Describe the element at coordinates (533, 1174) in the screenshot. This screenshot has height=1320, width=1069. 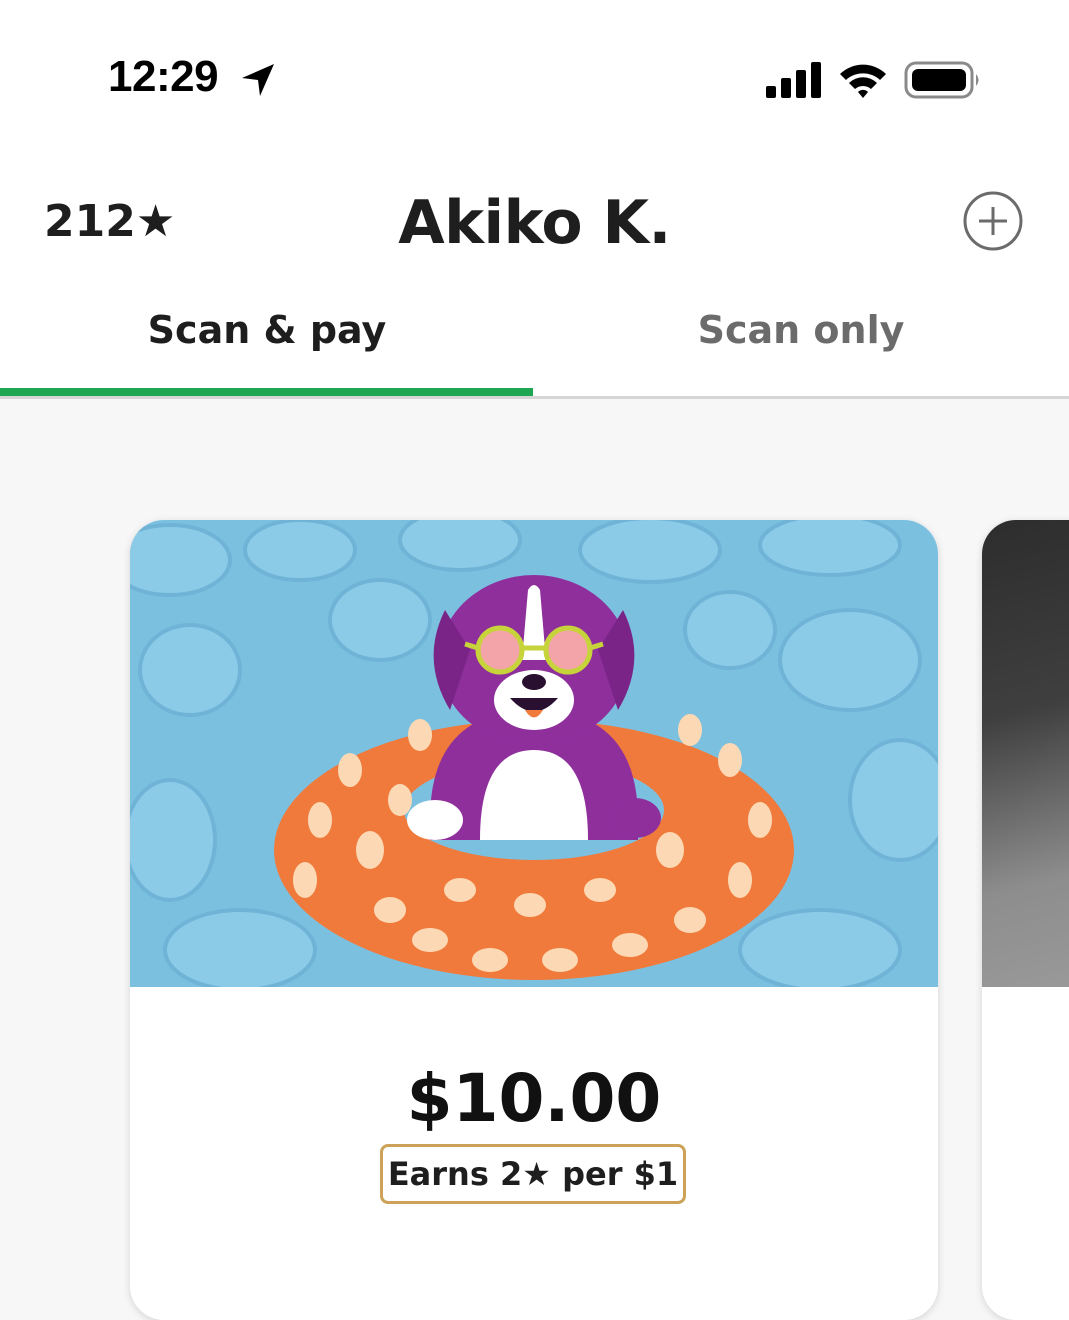
I see `earn-rate-badge: Earns 2★ per $1` at that location.